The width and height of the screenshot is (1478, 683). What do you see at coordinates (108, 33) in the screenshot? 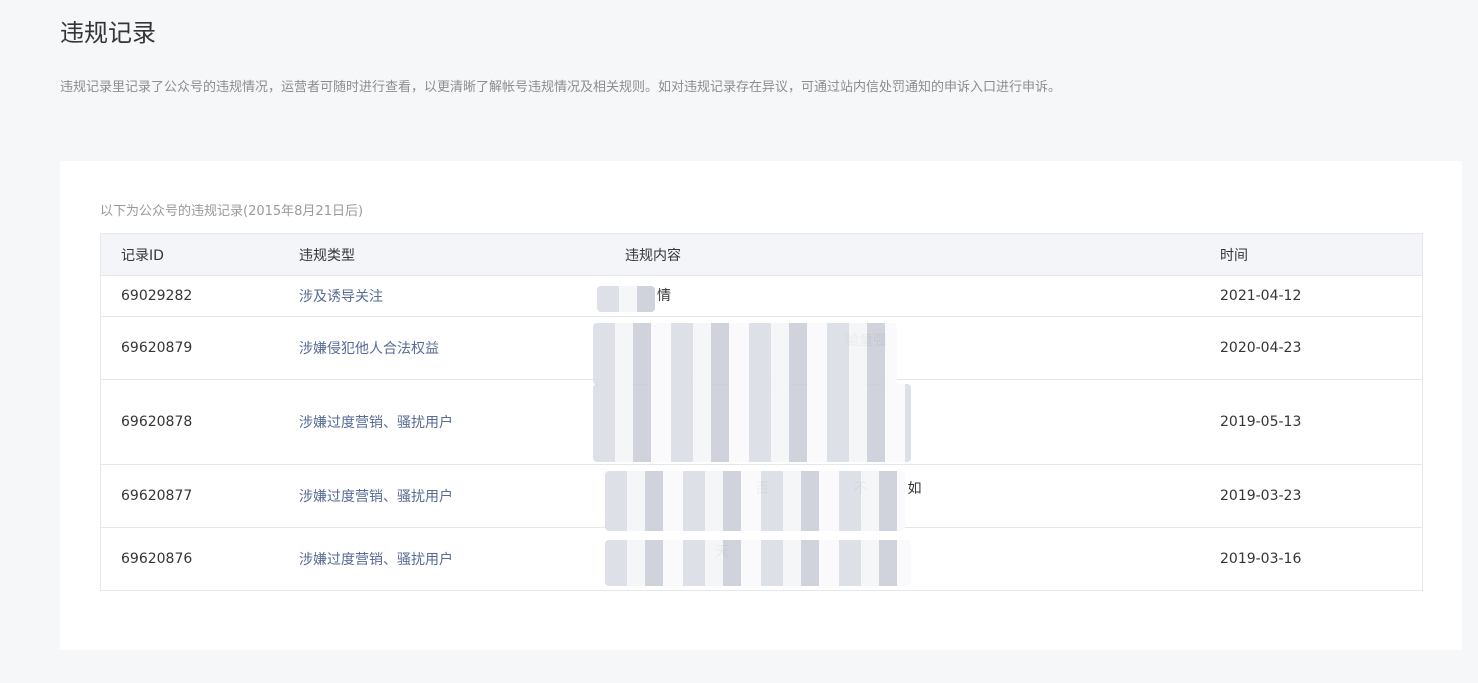
I see `page-title: 违规记录` at bounding box center [108, 33].